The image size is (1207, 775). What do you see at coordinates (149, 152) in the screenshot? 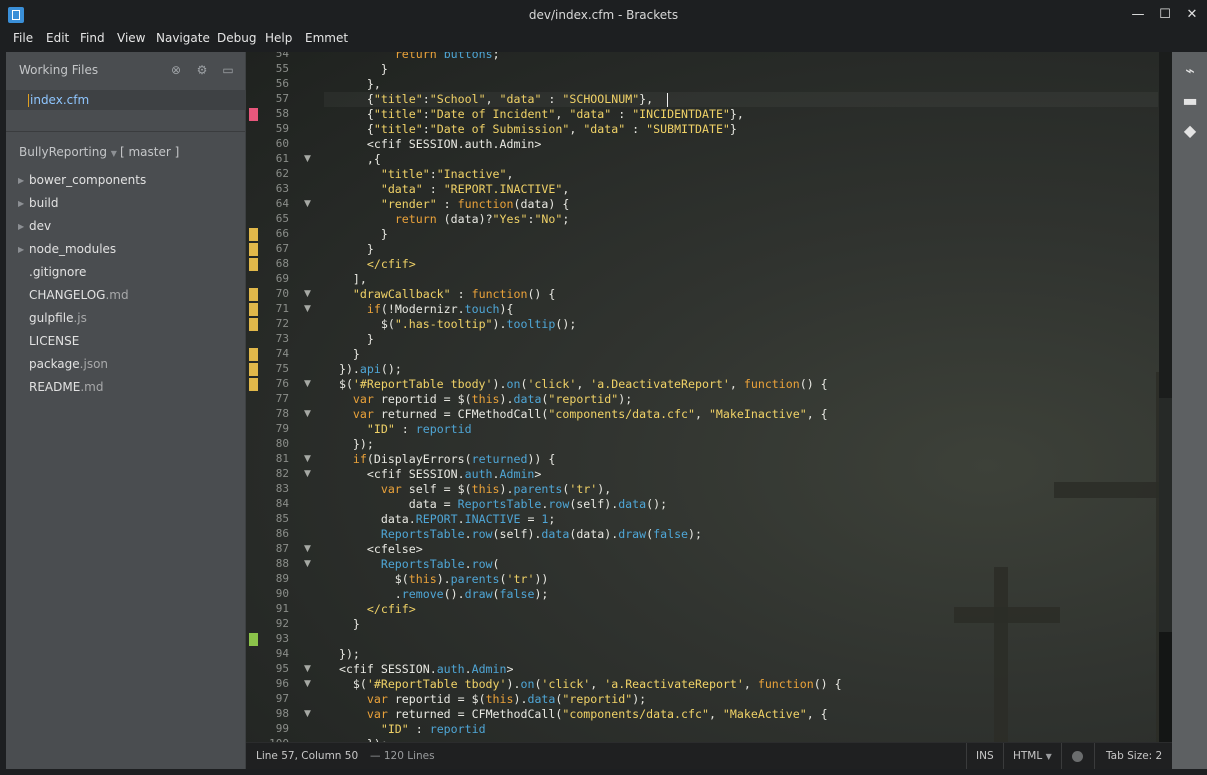
I see `branch-dropdown: [ master ]` at bounding box center [149, 152].